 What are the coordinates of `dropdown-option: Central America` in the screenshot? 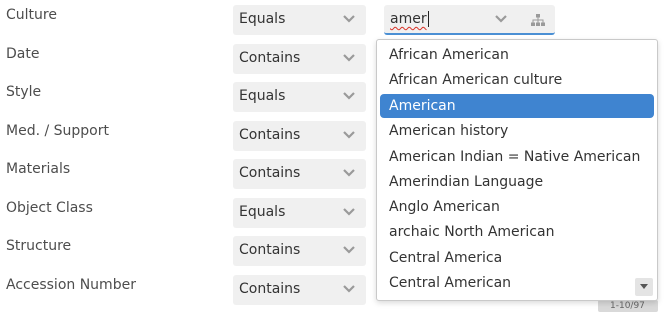 It's located at (517, 258).